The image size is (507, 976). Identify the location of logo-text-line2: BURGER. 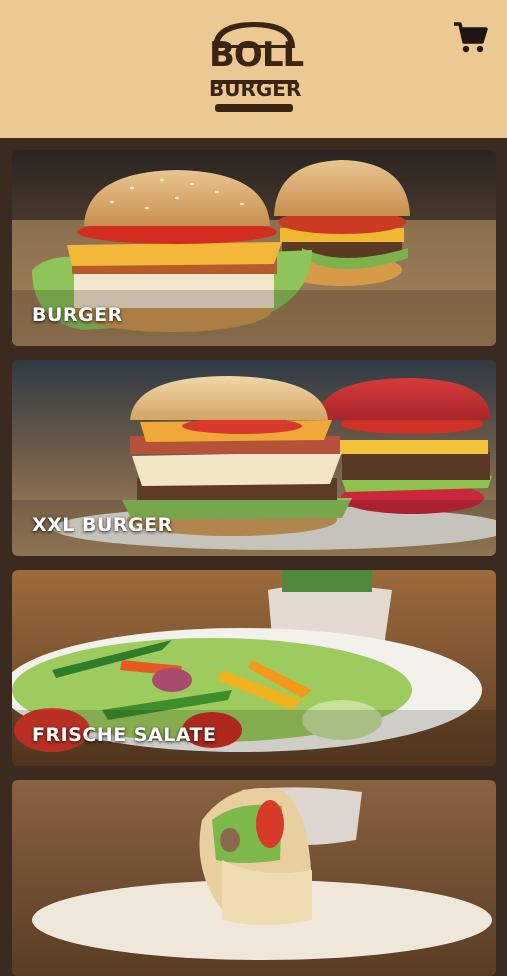
(255, 89).